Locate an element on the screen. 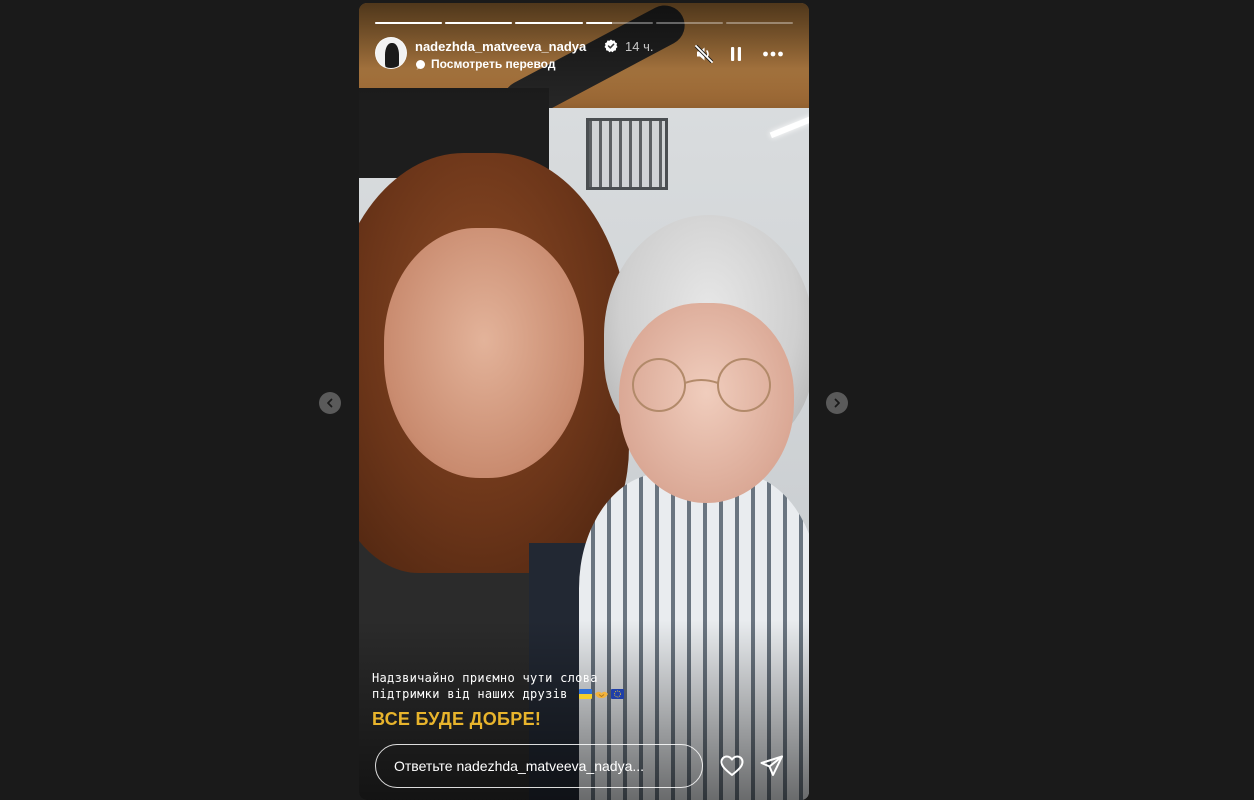  pause-button is located at coordinates (736, 54).